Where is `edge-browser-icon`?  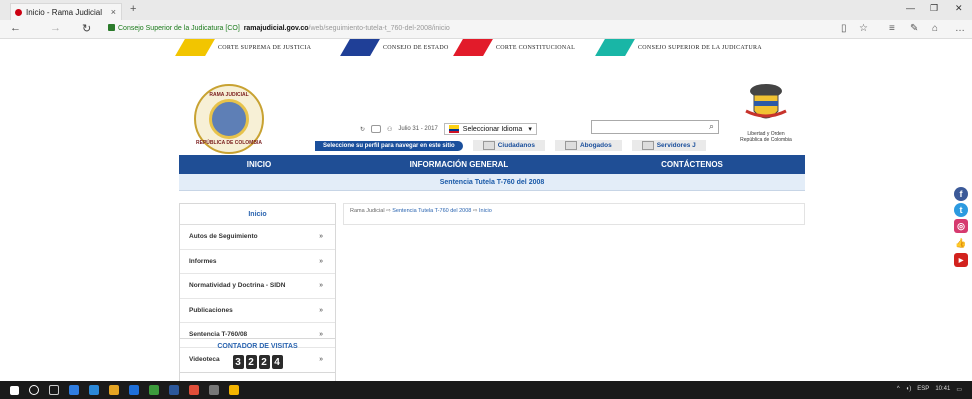
edge-browser-icon is located at coordinates (74, 390).